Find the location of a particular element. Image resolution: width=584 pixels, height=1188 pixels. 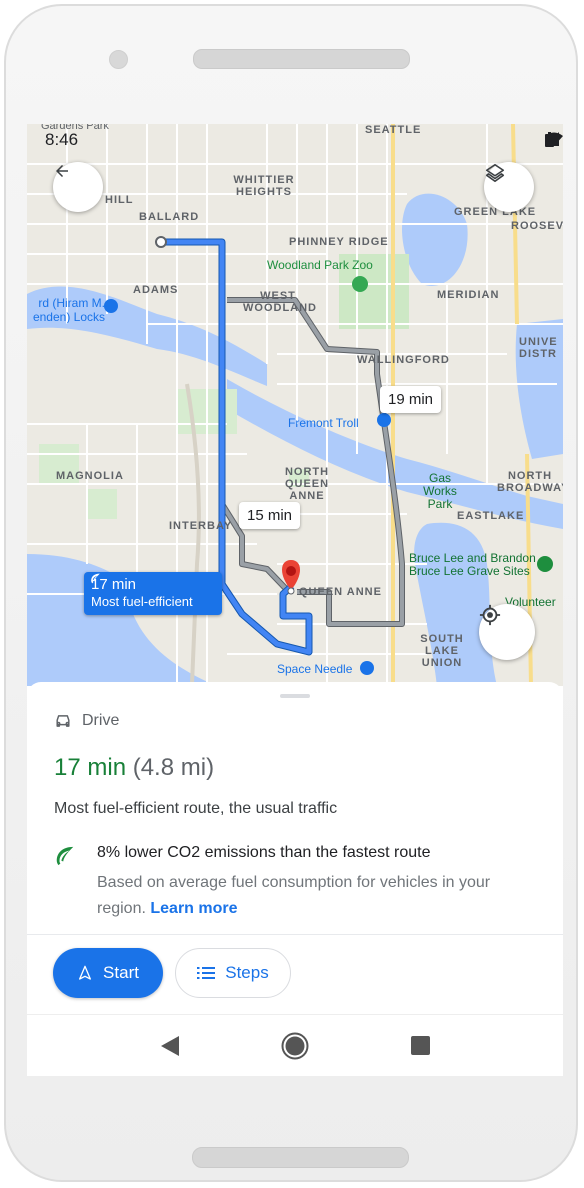

navigation-arrow-icon is located at coordinates (85, 972).